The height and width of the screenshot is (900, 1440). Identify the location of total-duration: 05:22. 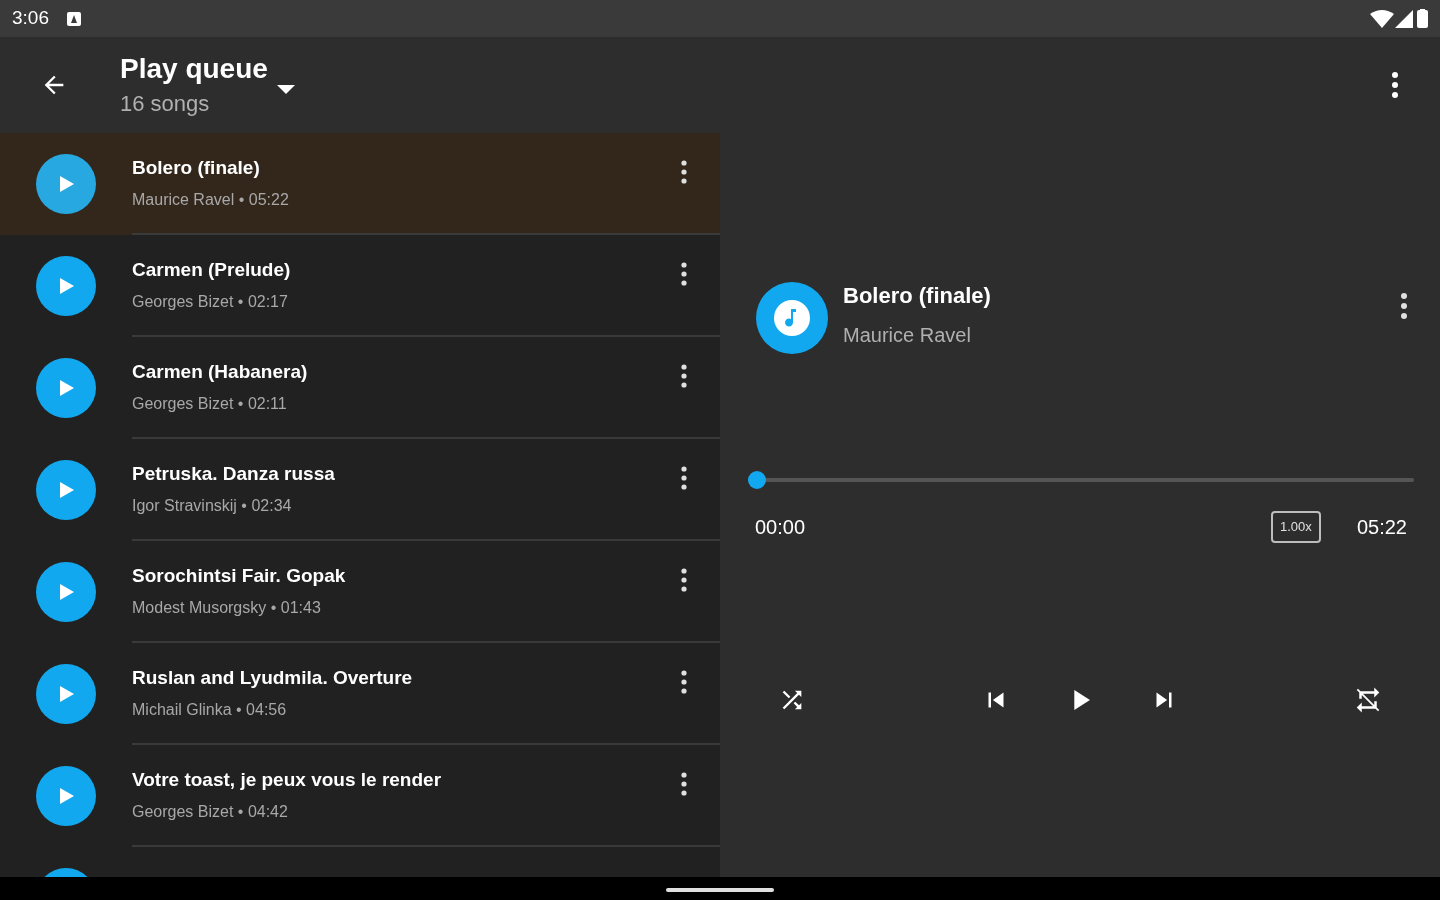
(1381, 527).